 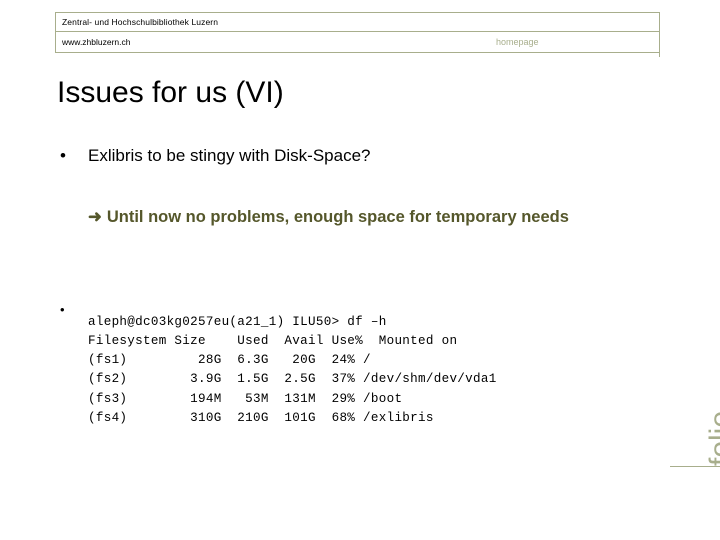 What do you see at coordinates (95, 217) in the screenshot?
I see `arrow-right-icon: ➜` at bounding box center [95, 217].